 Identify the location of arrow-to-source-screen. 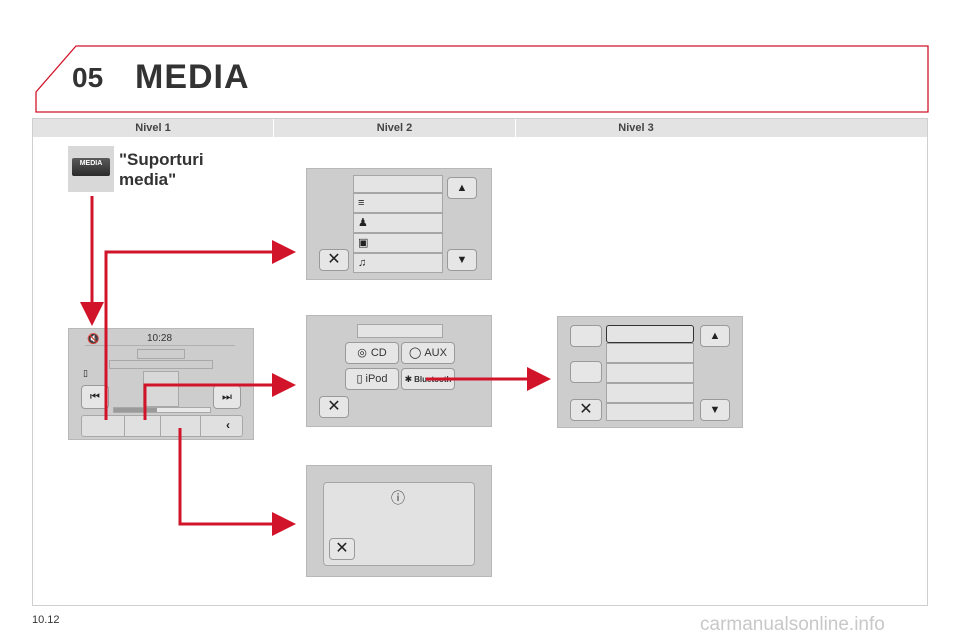
(219, 396).